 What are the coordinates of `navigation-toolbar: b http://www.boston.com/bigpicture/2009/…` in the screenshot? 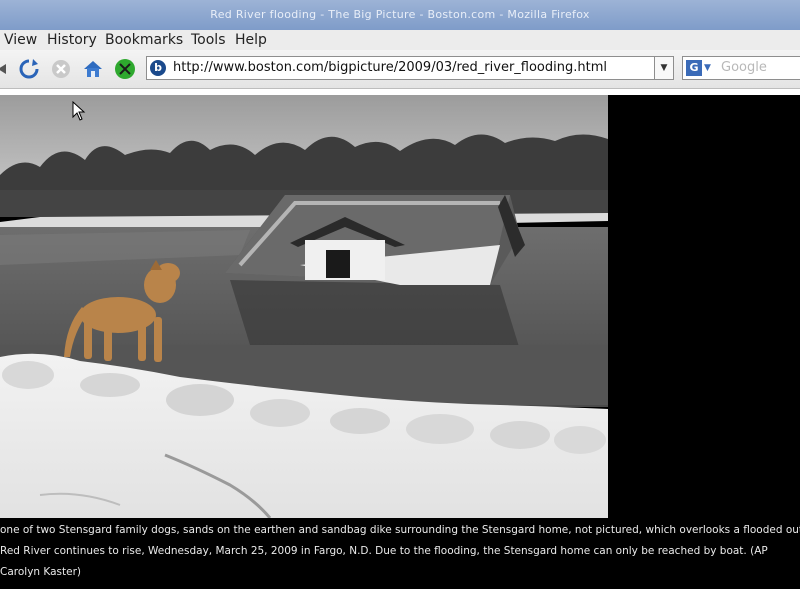 It's located at (400, 69).